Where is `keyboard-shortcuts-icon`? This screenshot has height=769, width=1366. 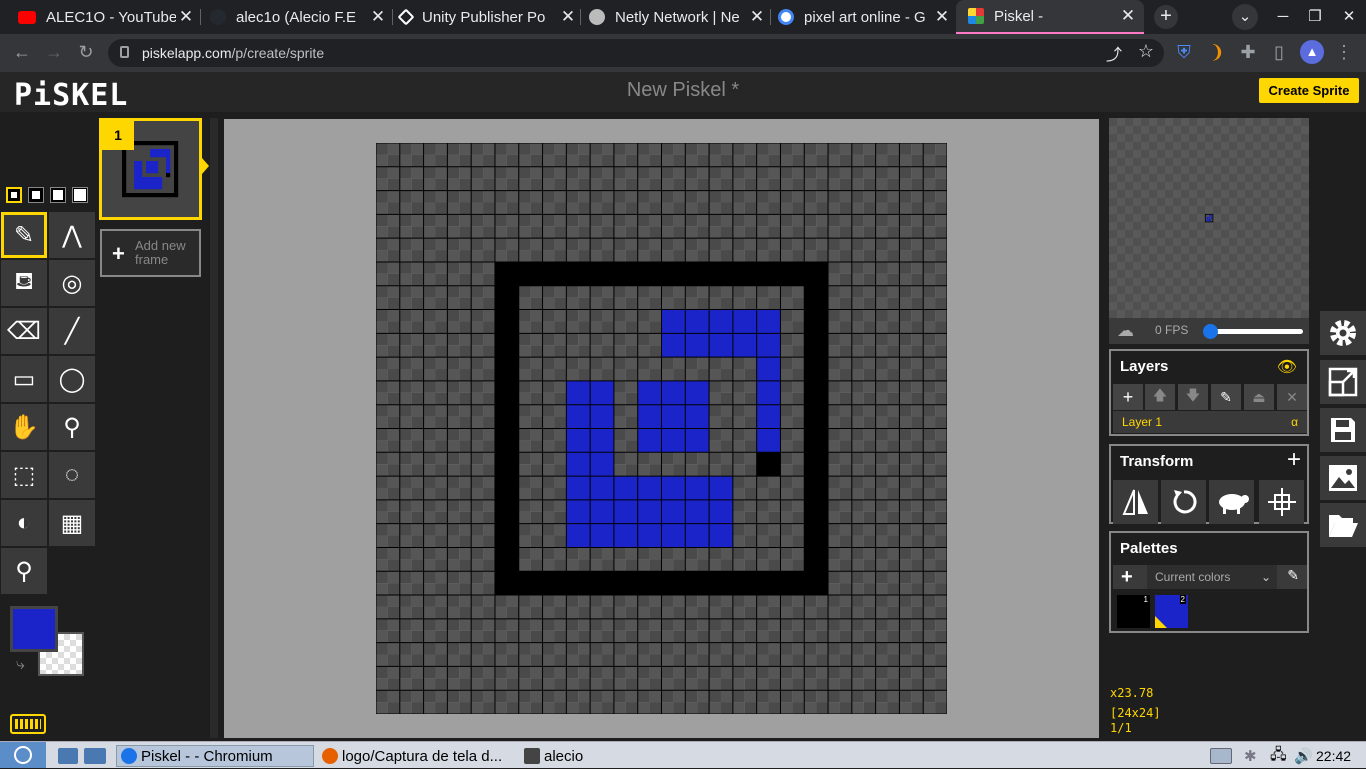
keyboard-shortcuts-icon is located at coordinates (28, 724).